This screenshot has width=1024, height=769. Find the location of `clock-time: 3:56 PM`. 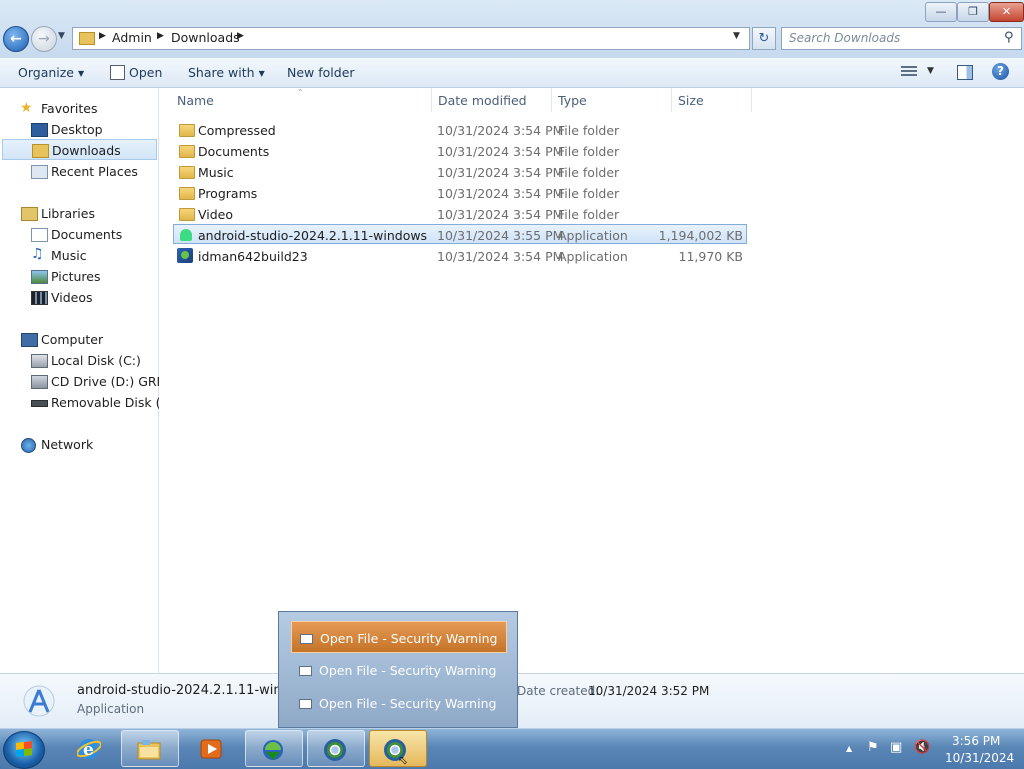

clock-time: 3:56 PM is located at coordinates (976, 741).